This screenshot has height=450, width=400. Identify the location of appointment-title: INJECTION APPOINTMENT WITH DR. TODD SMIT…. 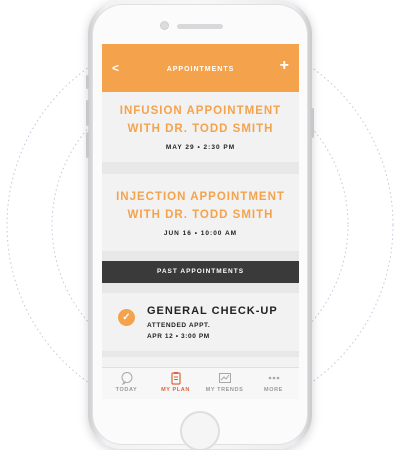
(200, 206).